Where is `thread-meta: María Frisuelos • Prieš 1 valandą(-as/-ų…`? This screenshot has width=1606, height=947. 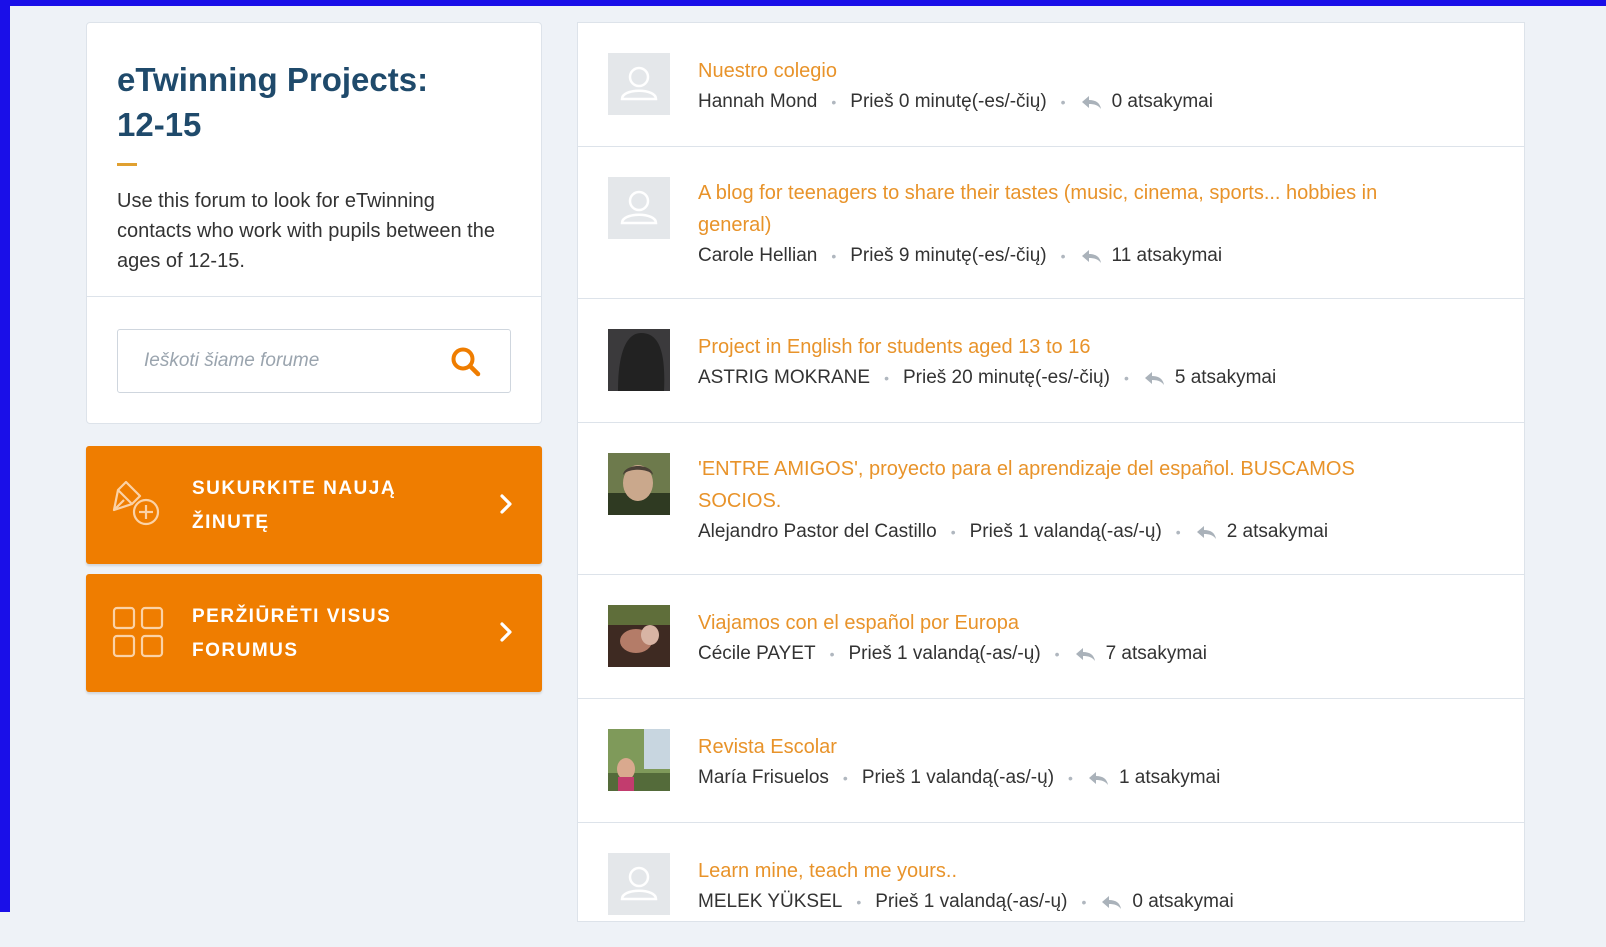 thread-meta: María Frisuelos • Prieš 1 valandą(-as/-ų… is located at coordinates (1048, 778).